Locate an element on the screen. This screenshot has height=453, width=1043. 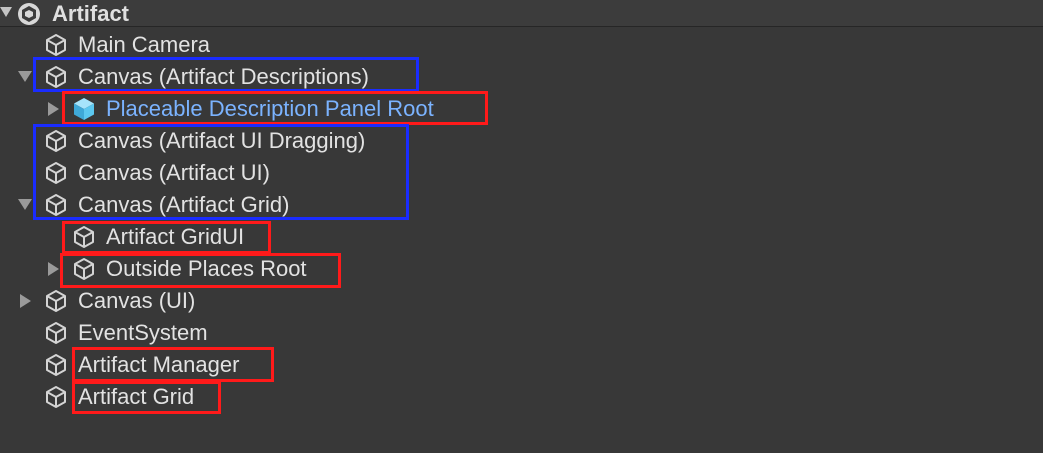
hierarchy-item-canvas-artifact-descriptions: Canvas (Artifact Descriptions) is located at coordinates (521, 77).